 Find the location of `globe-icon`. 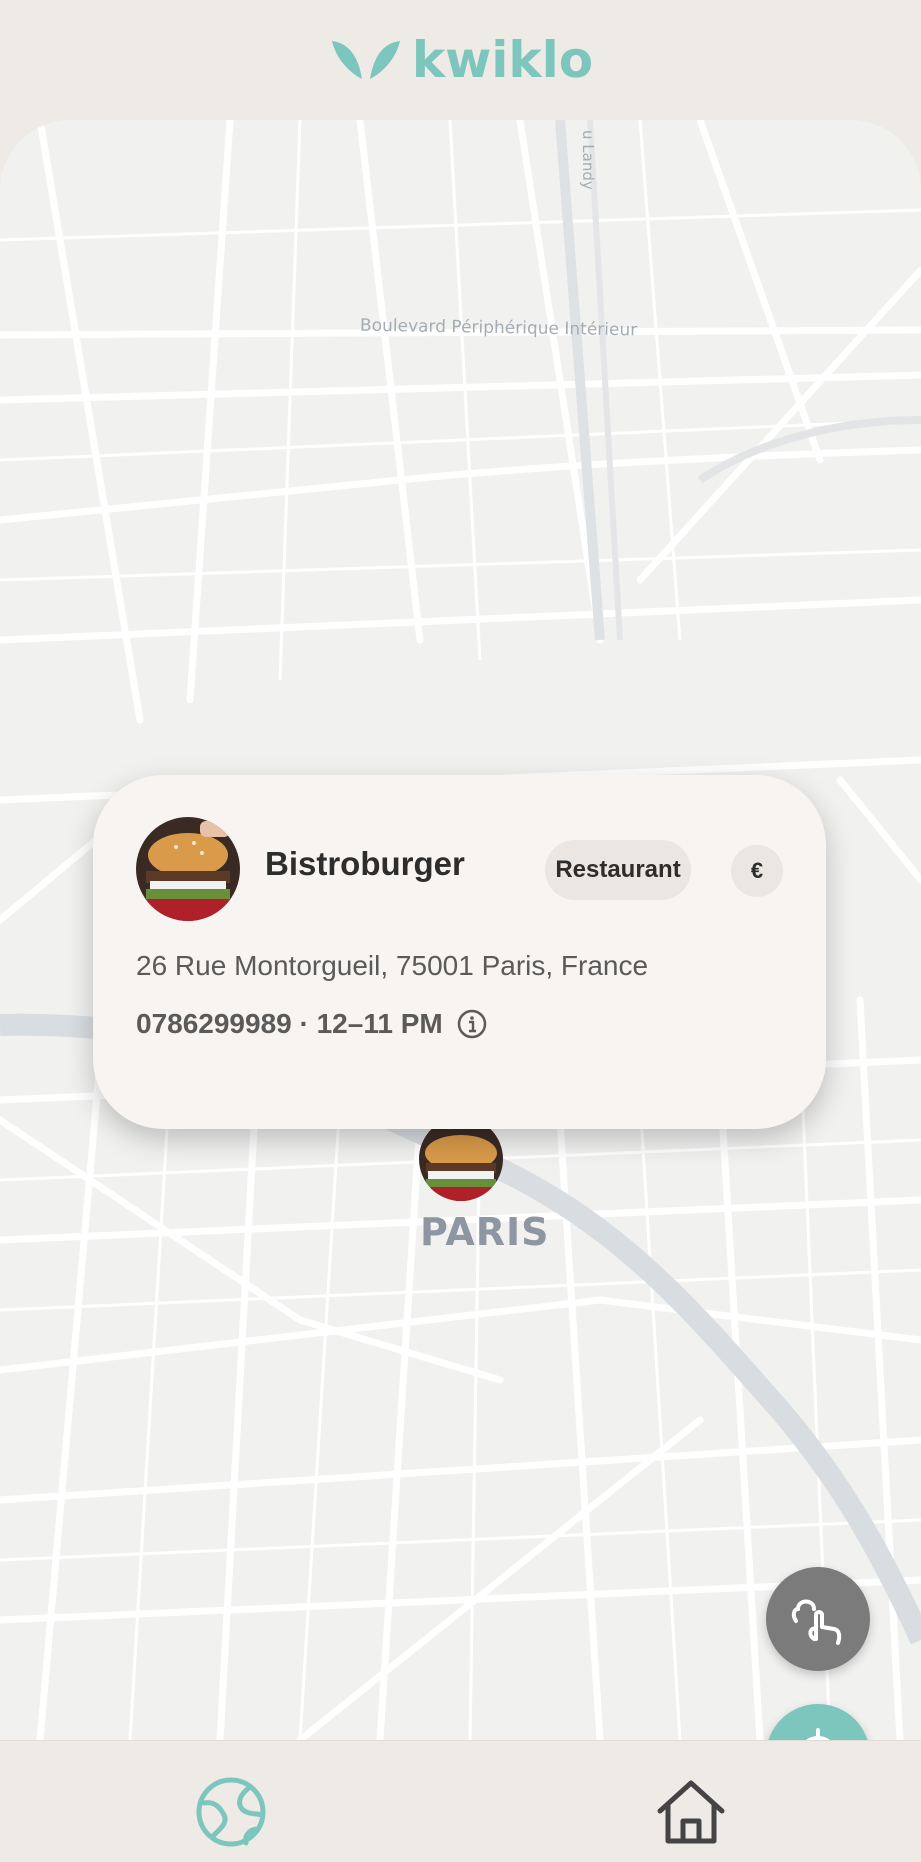

globe-icon is located at coordinates (231, 1812).